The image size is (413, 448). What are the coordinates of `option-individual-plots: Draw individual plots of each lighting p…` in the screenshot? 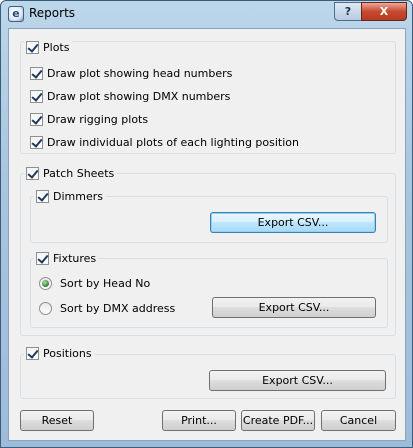 It's located at (164, 142).